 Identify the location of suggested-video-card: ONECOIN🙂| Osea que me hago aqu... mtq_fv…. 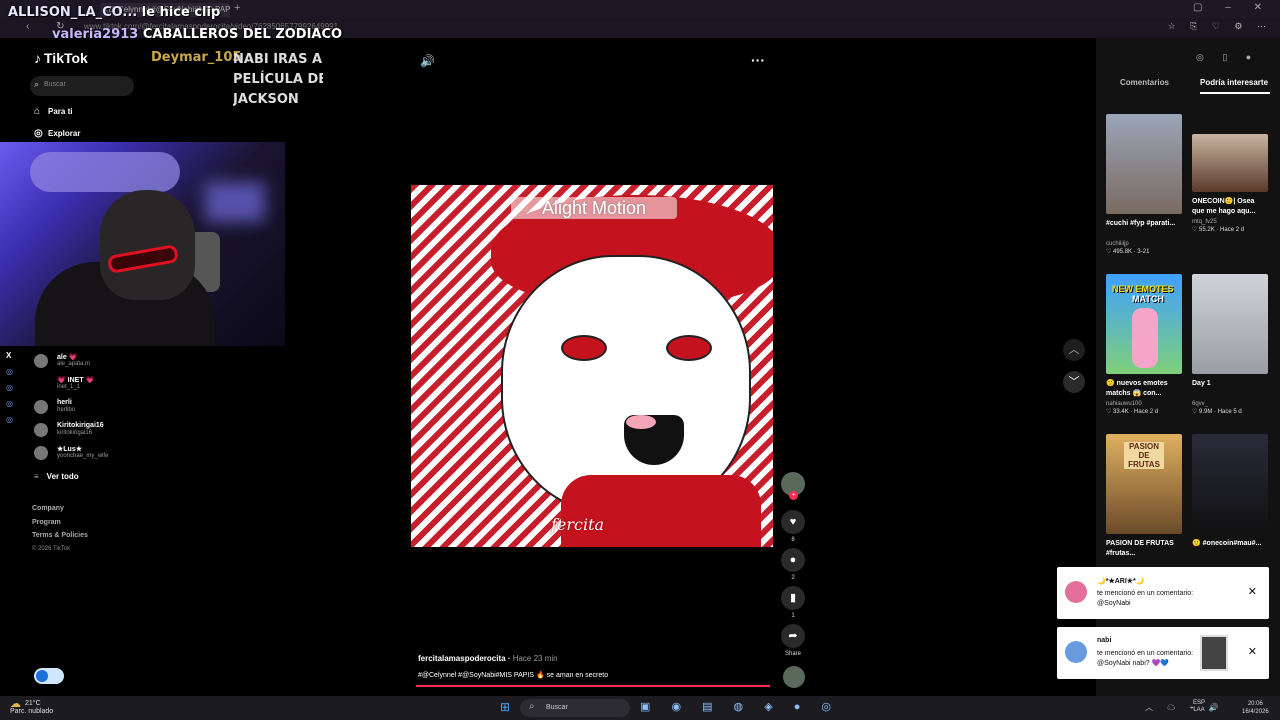
(1230, 183).